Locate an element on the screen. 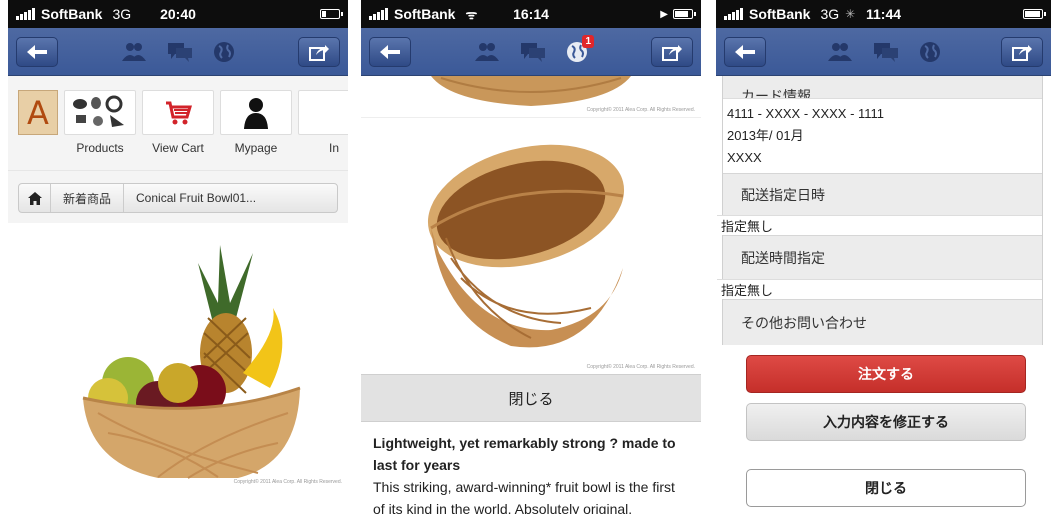 The height and width of the screenshot is (514, 1051). shortcut-info-label: In is located at coordinates (333, 148).